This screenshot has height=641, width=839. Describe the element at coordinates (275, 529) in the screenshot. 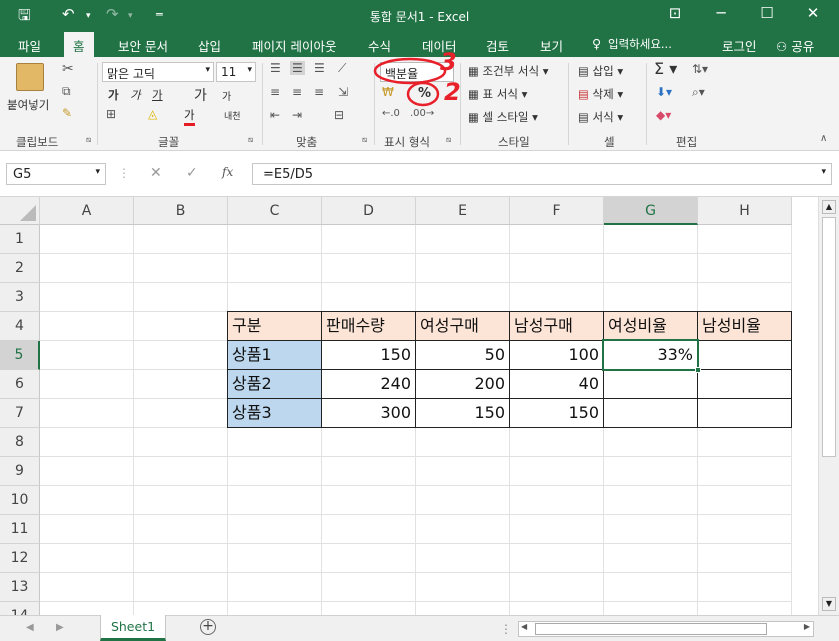

I see `cell-c11` at that location.